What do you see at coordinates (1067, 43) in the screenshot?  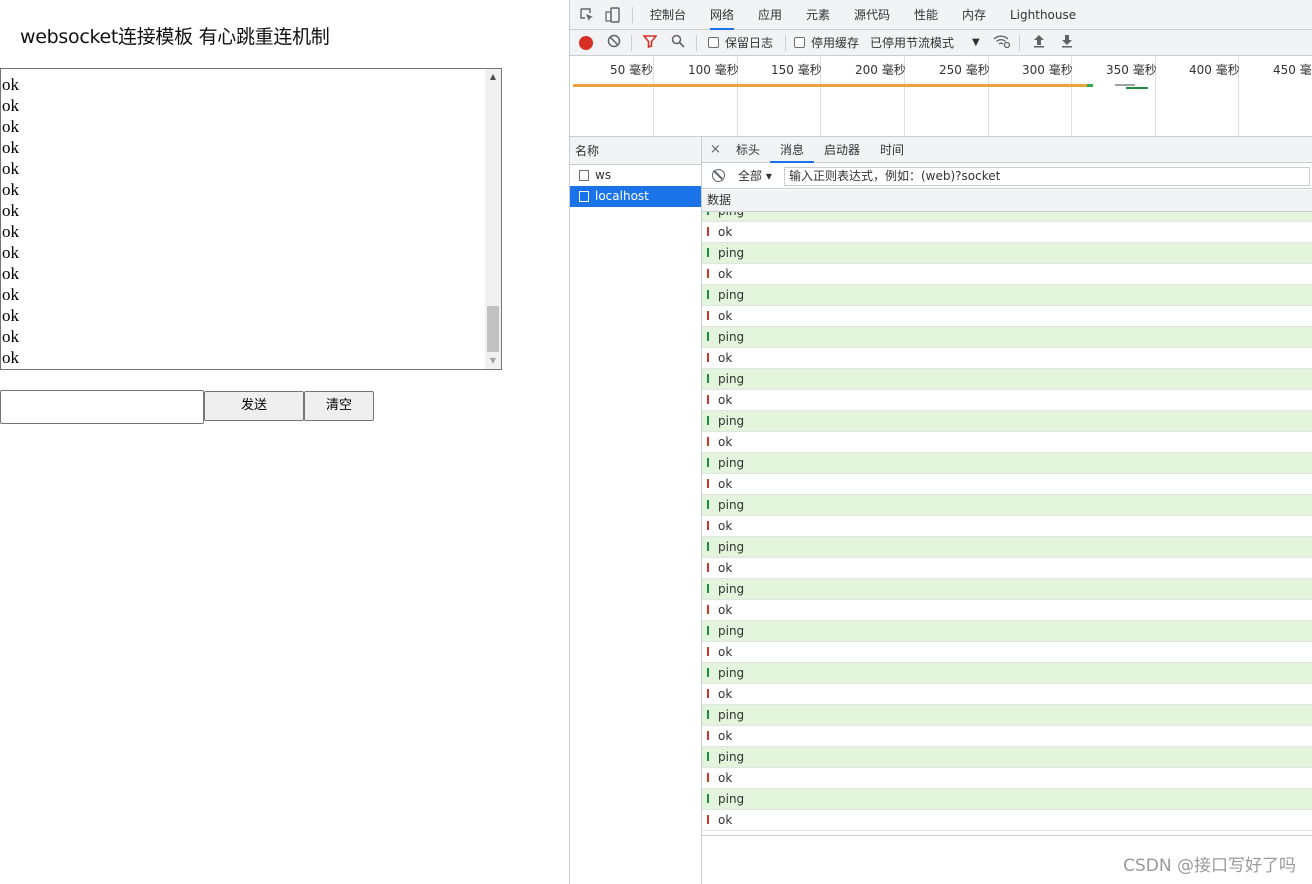 I see `download-icon` at bounding box center [1067, 43].